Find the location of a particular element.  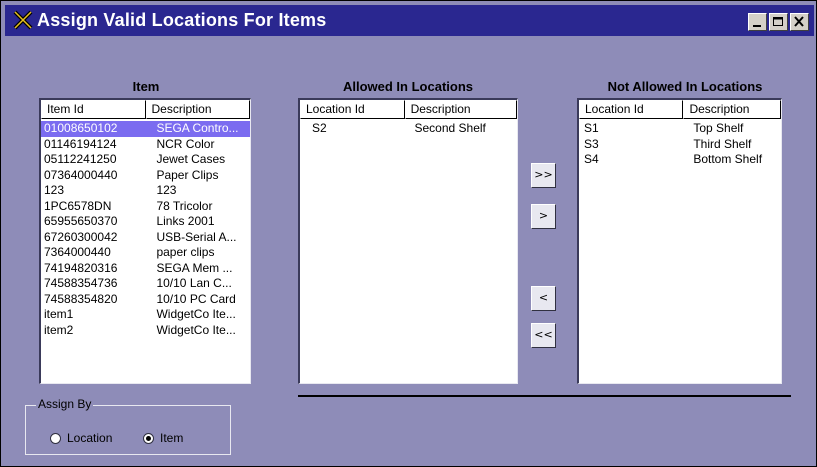

cell-description: NCR Color is located at coordinates (185, 143).